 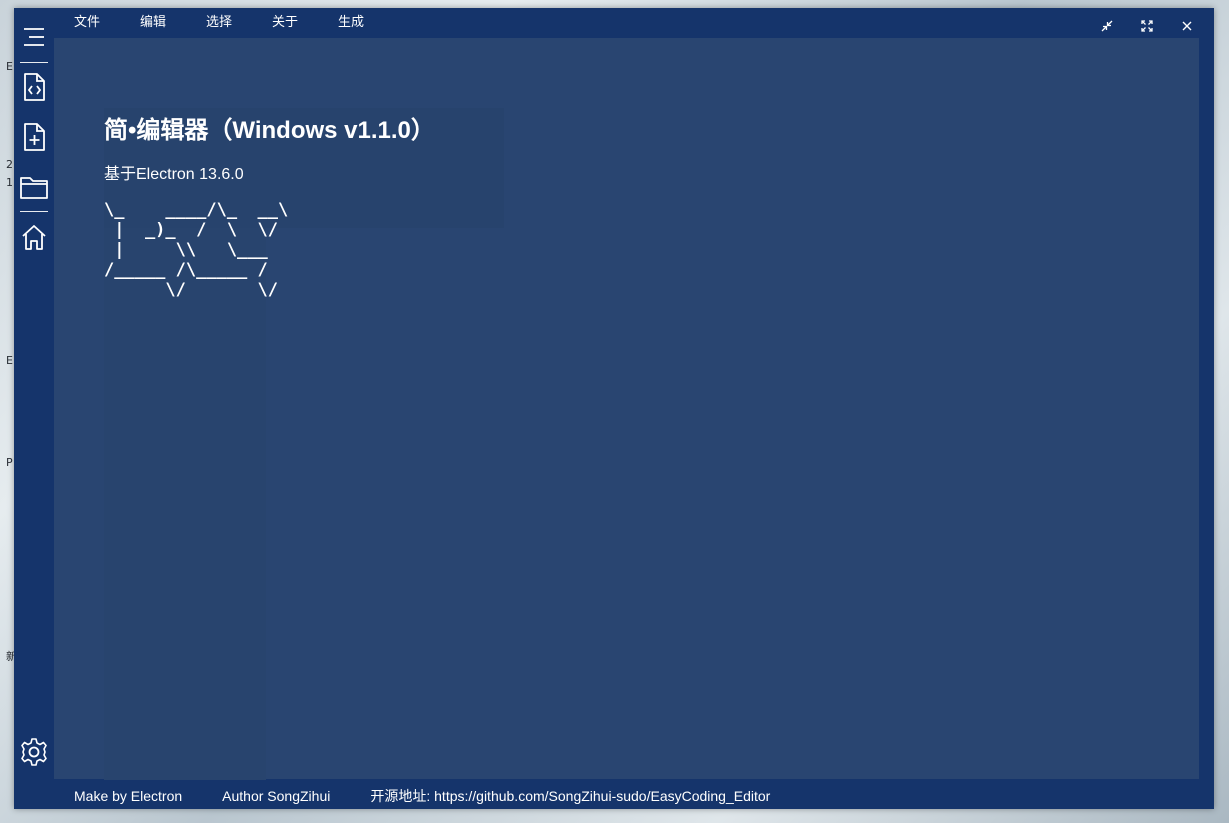 I want to click on maximize-icon, so click(x=1147, y=26).